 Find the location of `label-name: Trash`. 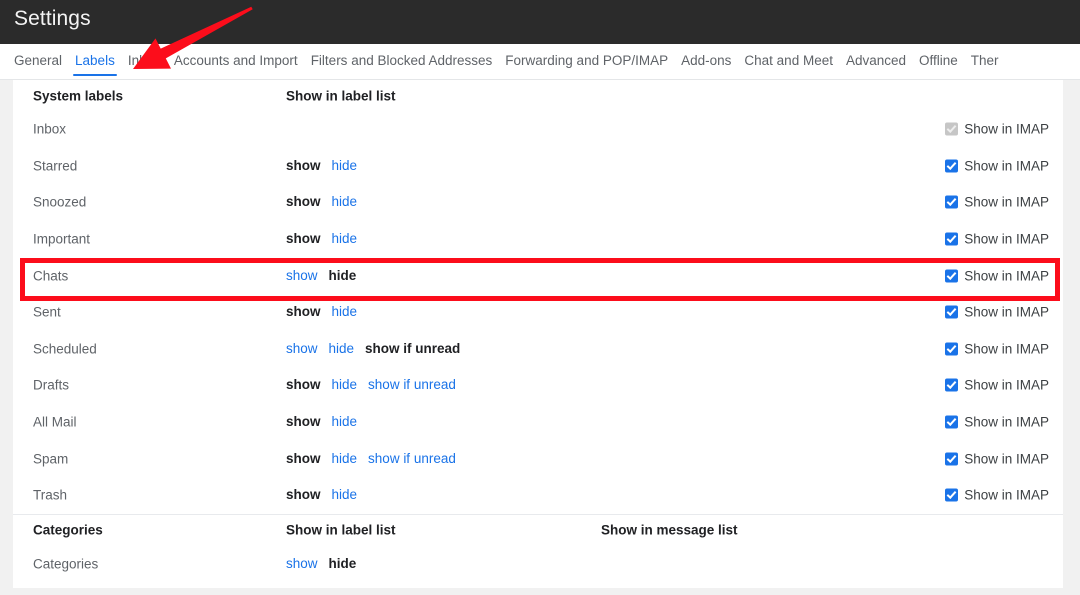

label-name: Trash is located at coordinates (50, 495).